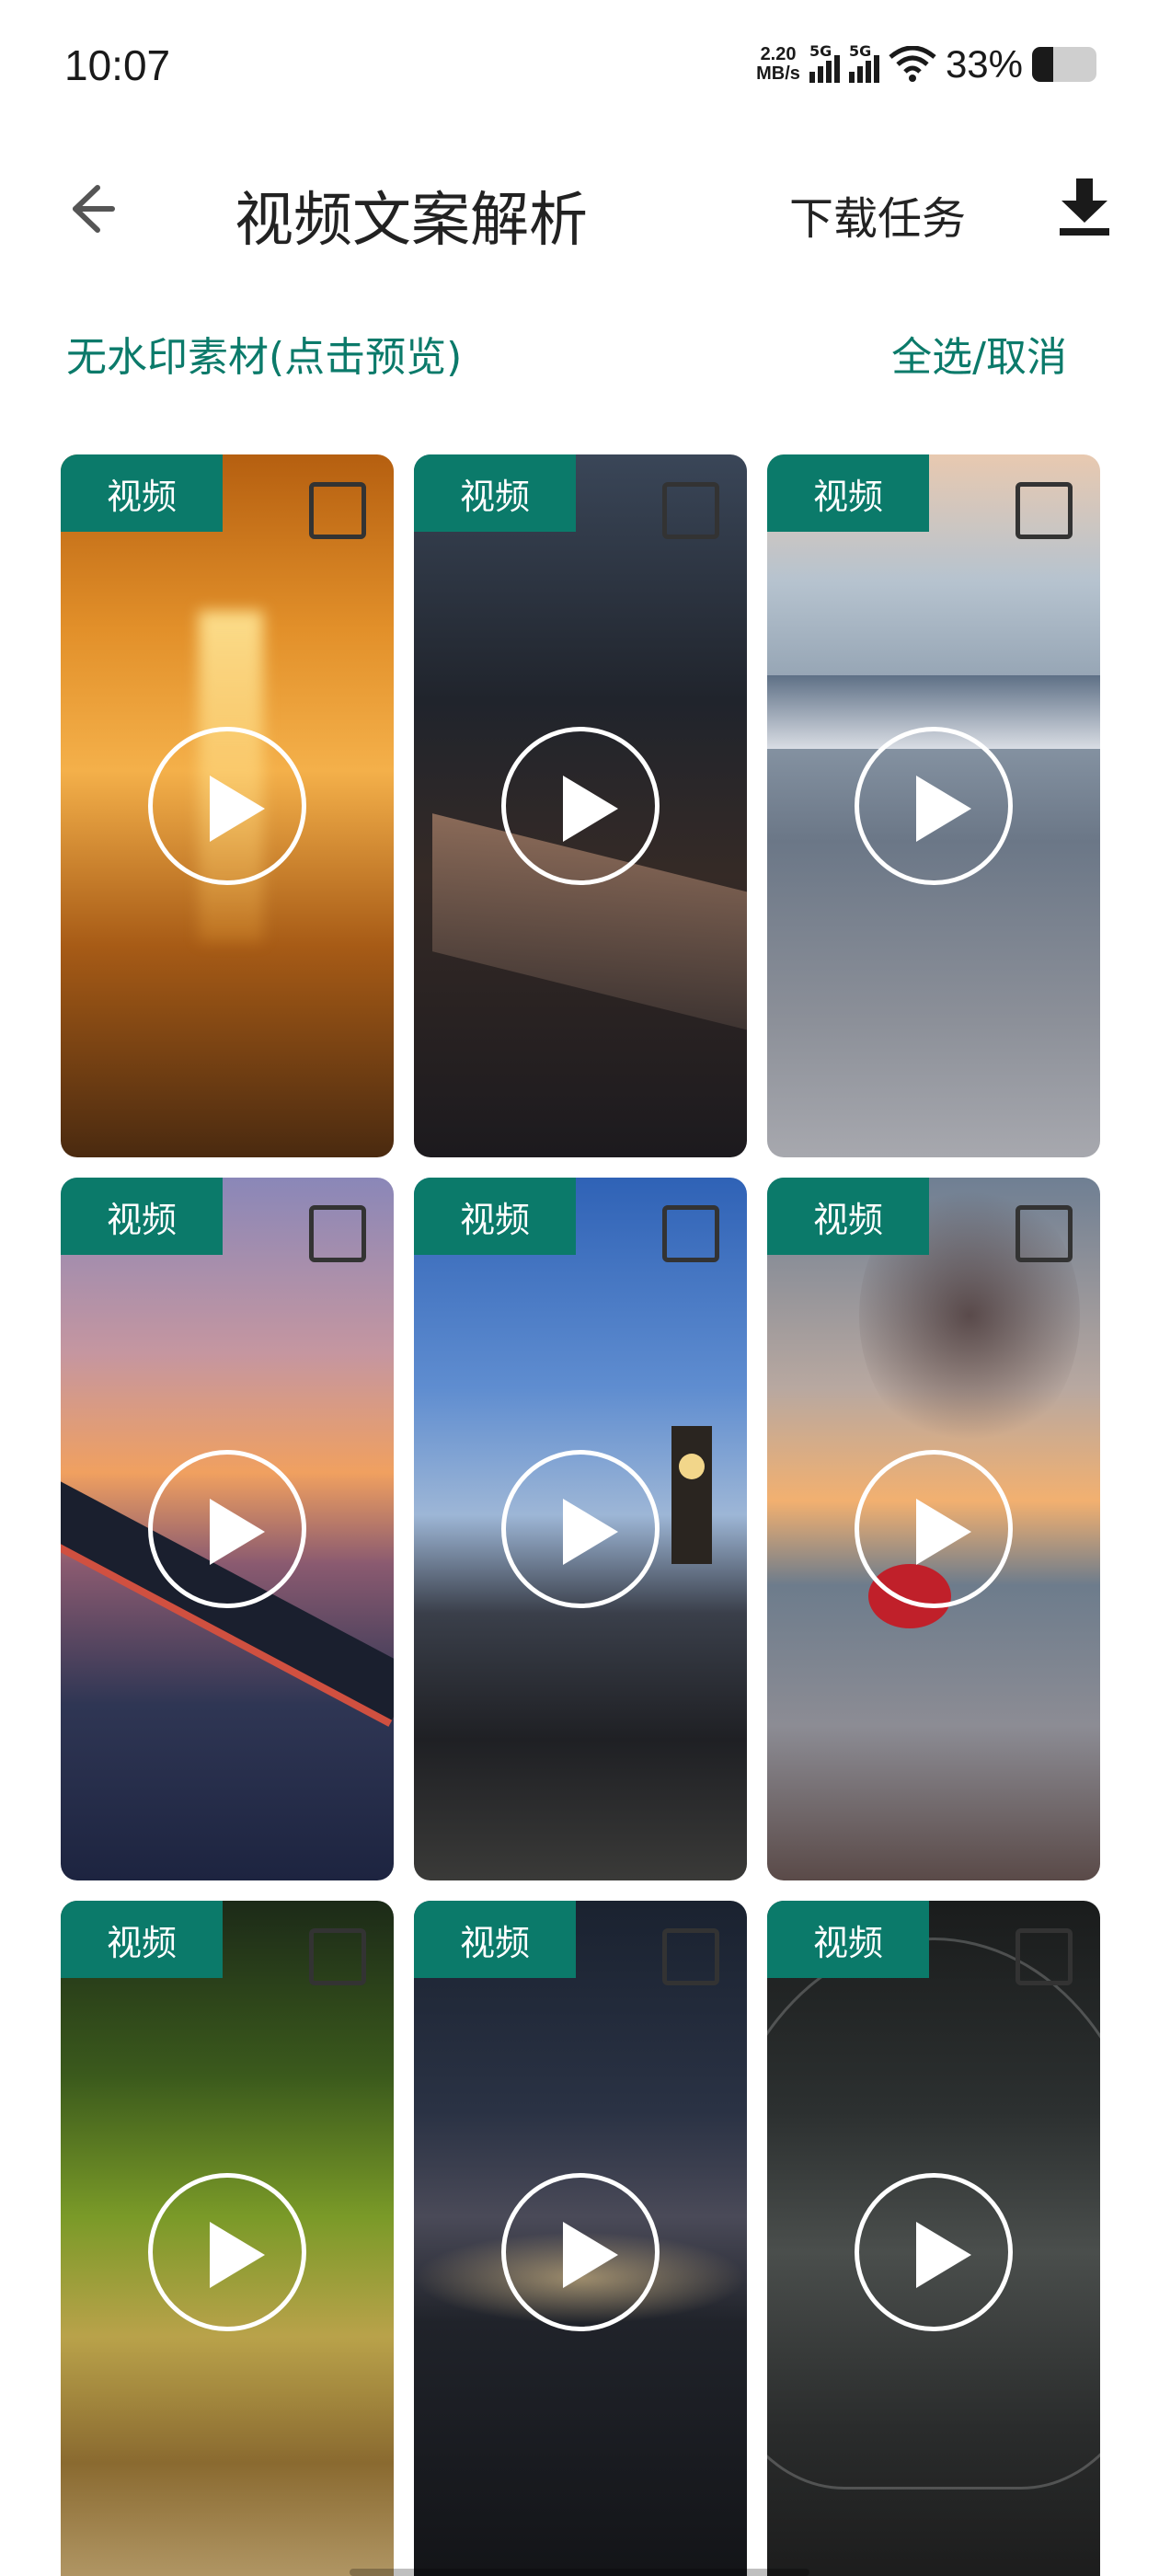 The image size is (1159, 2576). I want to click on sim1-label: 5G, so click(820, 51).